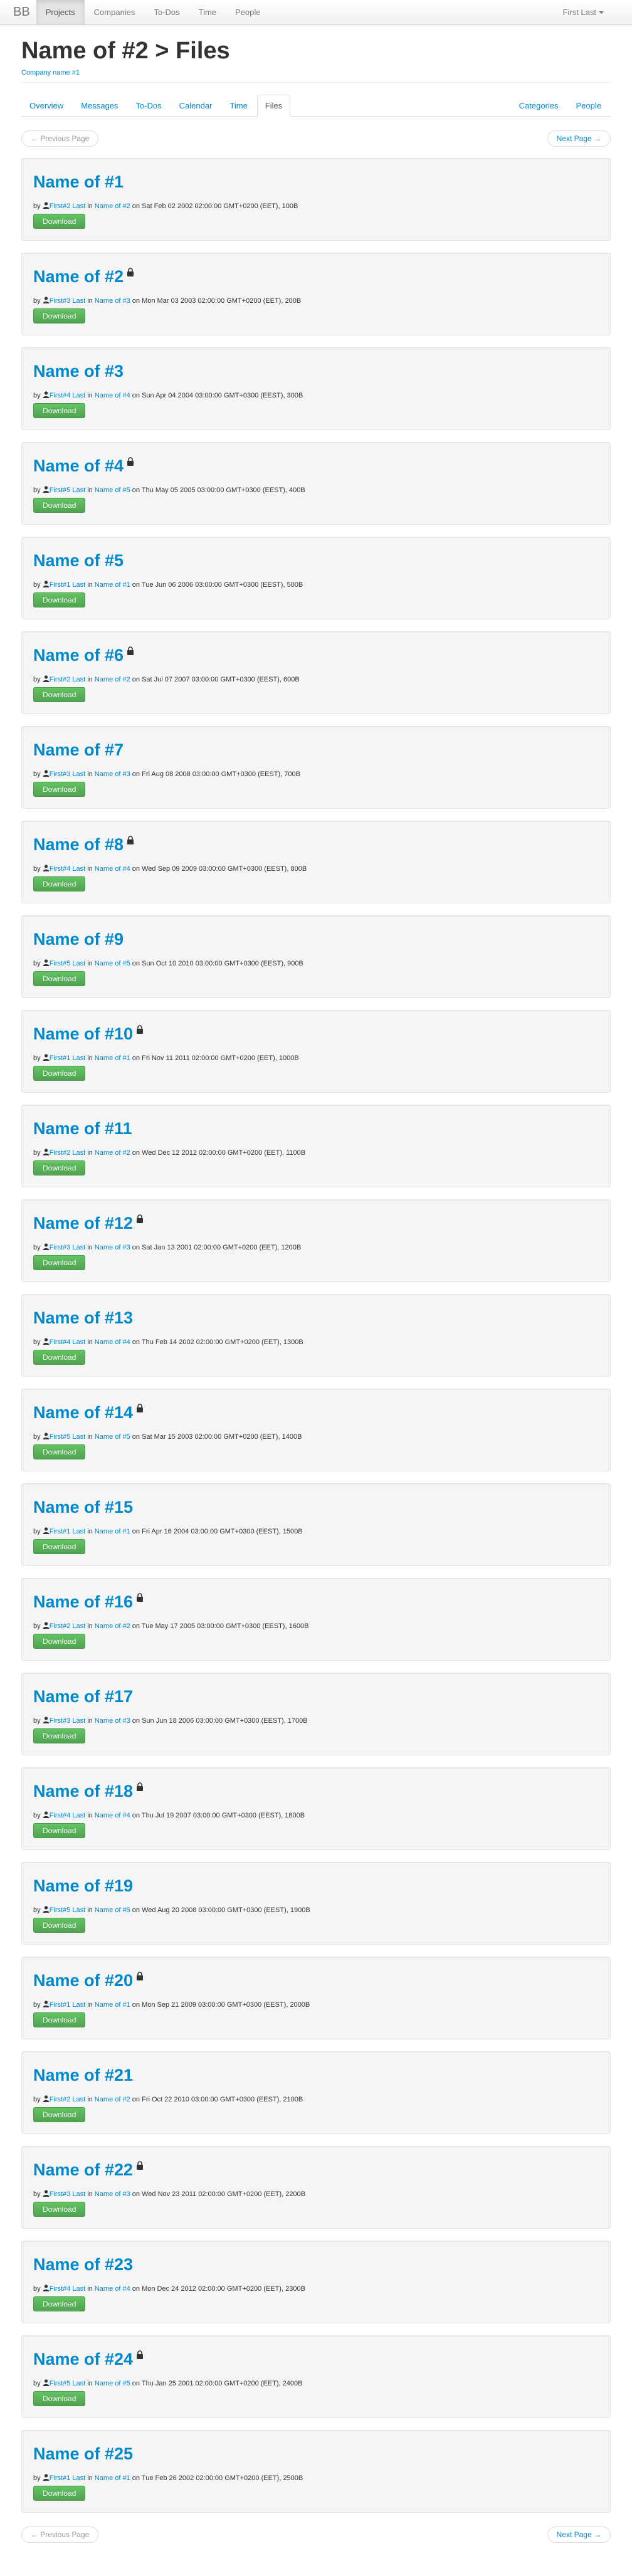 The image size is (632, 2576). I want to click on tab-calendar: Calendar, so click(196, 105).